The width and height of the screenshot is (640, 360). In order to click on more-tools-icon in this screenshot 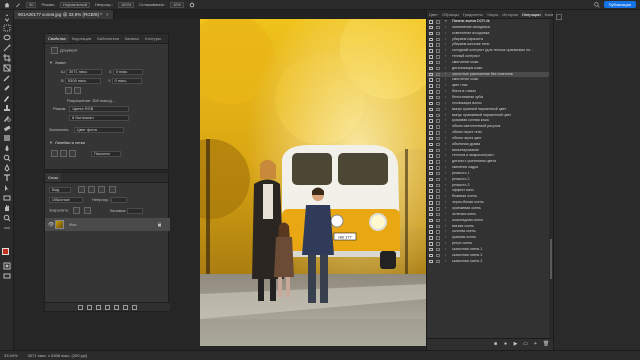, I will do `click(7, 228)`.